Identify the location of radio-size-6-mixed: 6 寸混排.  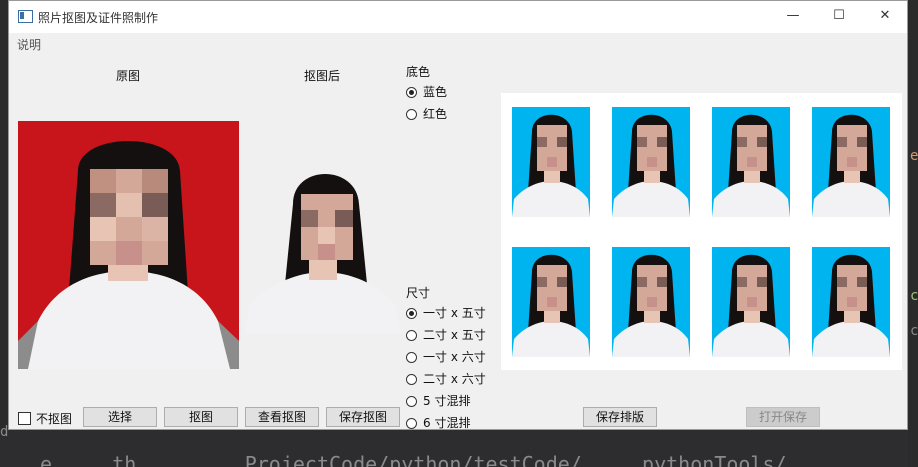
(438, 422).